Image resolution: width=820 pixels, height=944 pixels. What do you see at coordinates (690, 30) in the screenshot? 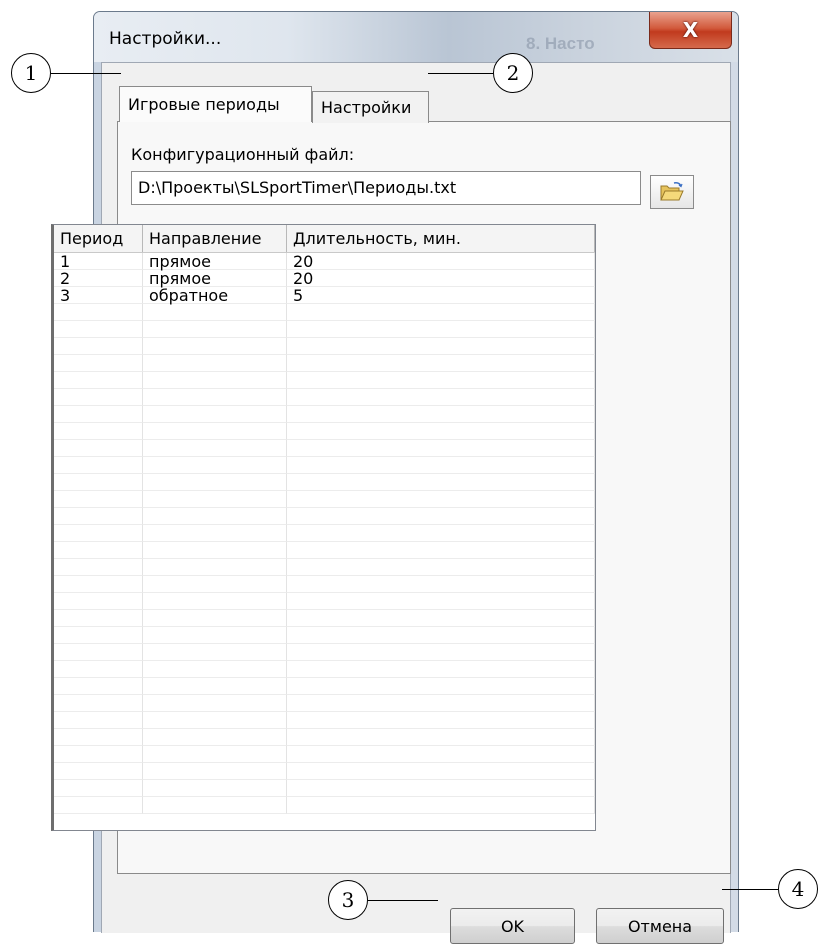
I see `close-button: X` at bounding box center [690, 30].